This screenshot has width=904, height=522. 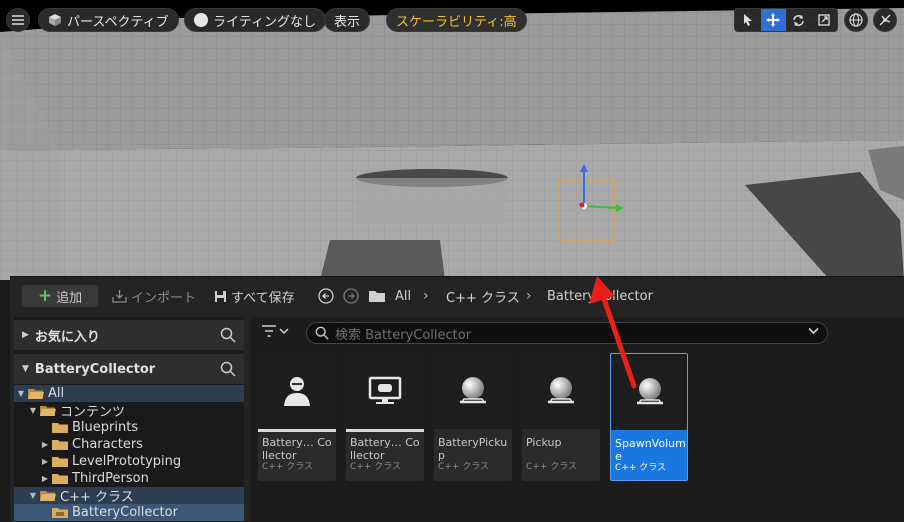 I want to click on save-icon, so click(x=220, y=296).